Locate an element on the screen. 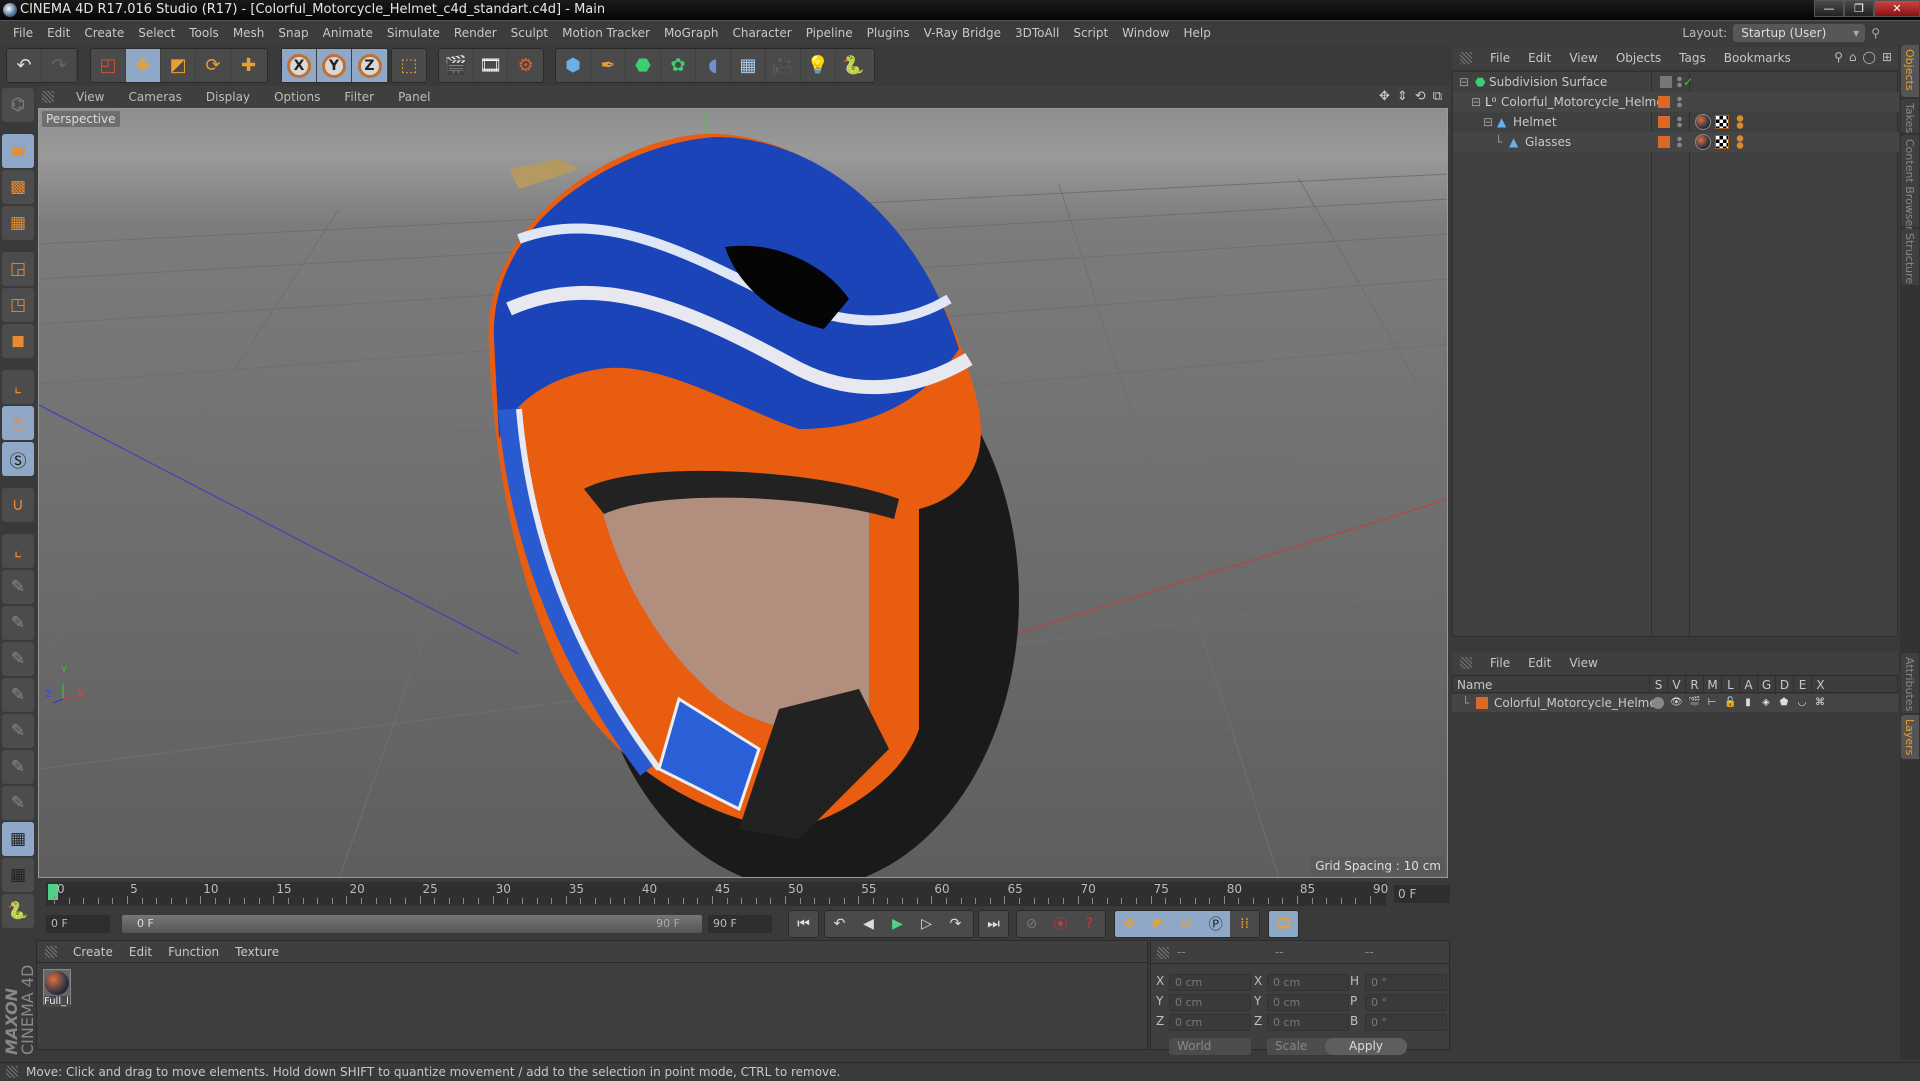  column-manager: M is located at coordinates (1712, 685).